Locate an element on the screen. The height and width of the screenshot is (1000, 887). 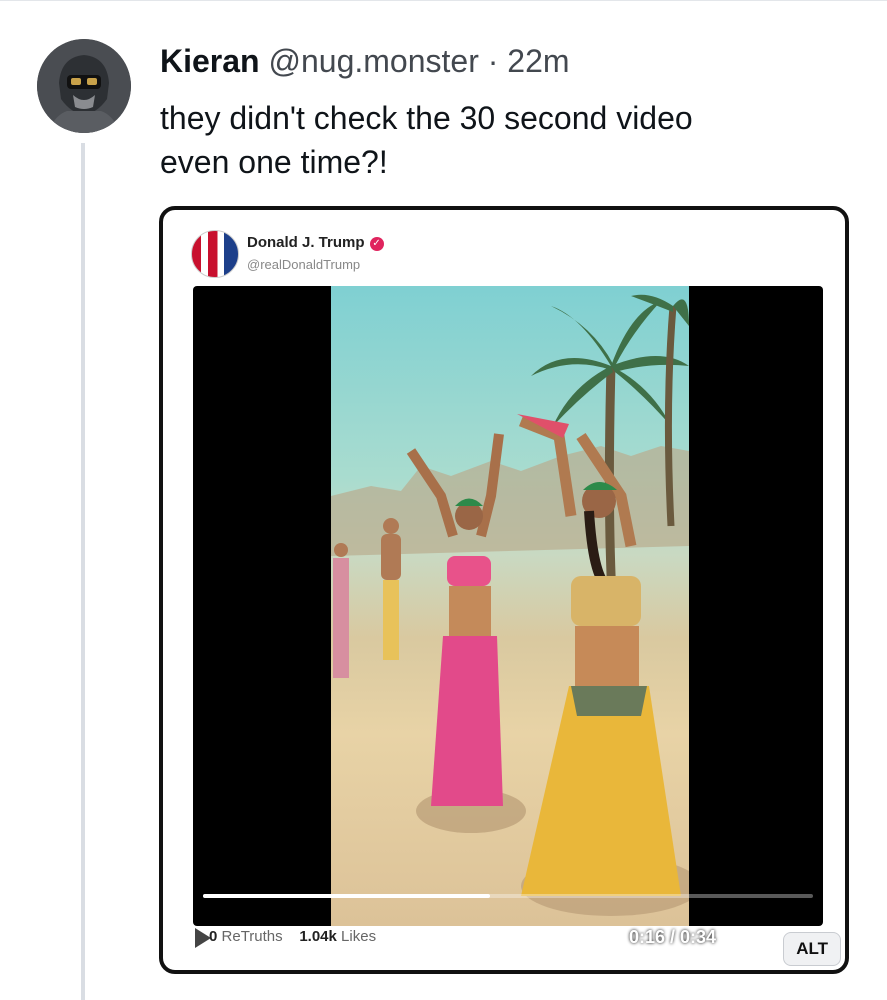
video-progress-bar is located at coordinates (508, 896).